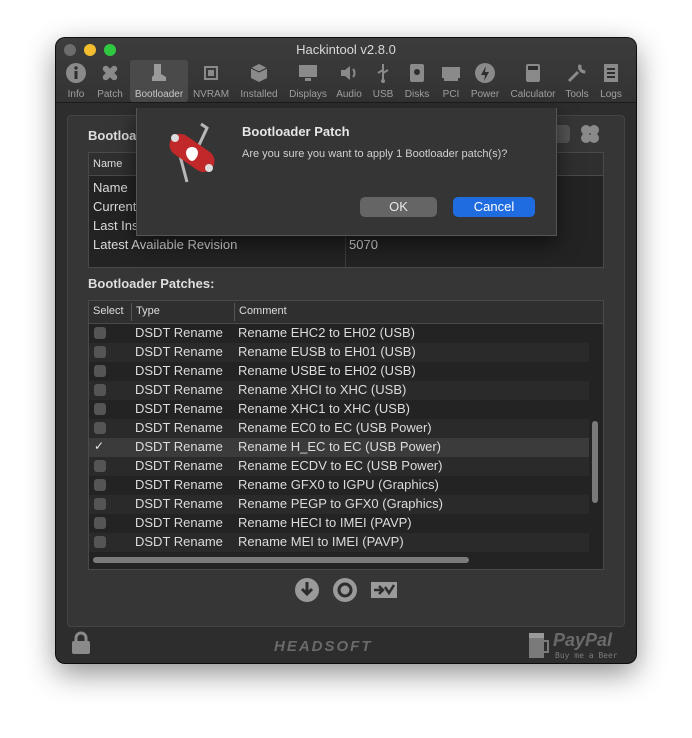  What do you see at coordinates (417, 73) in the screenshot?
I see `disk-icon` at bounding box center [417, 73].